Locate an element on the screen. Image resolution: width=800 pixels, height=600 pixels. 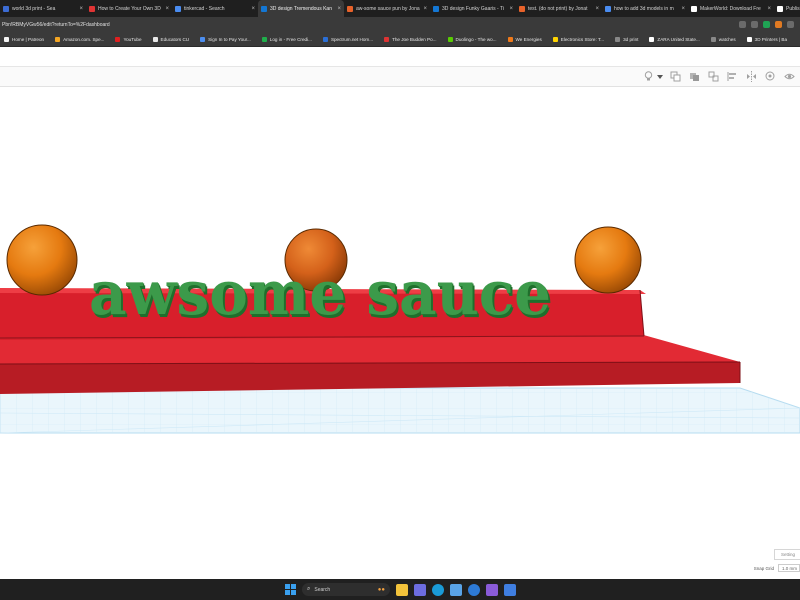
files-icon is located at coordinates (402, 589).